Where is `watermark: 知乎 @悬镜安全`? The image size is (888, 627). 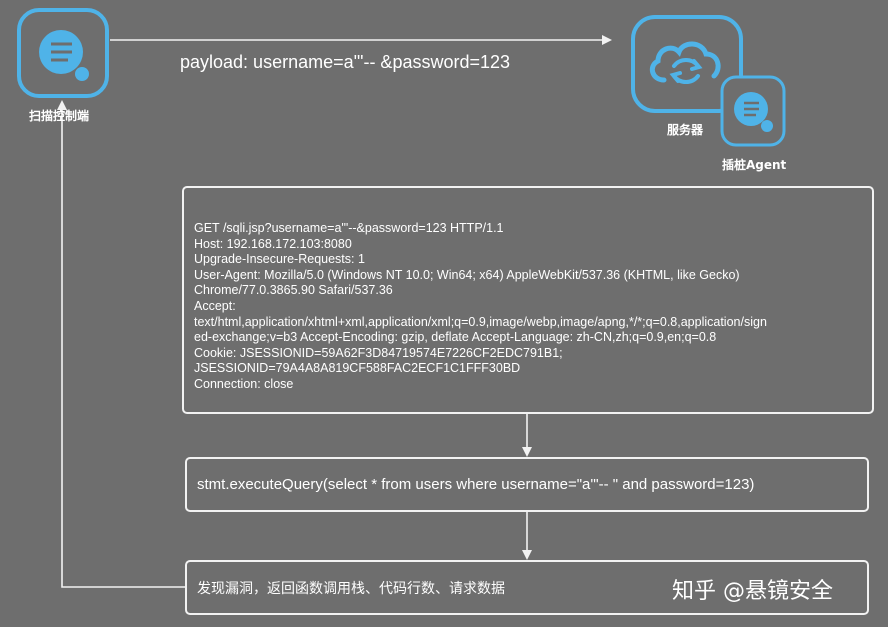 watermark: 知乎 @悬镜安全 is located at coordinates (752, 591).